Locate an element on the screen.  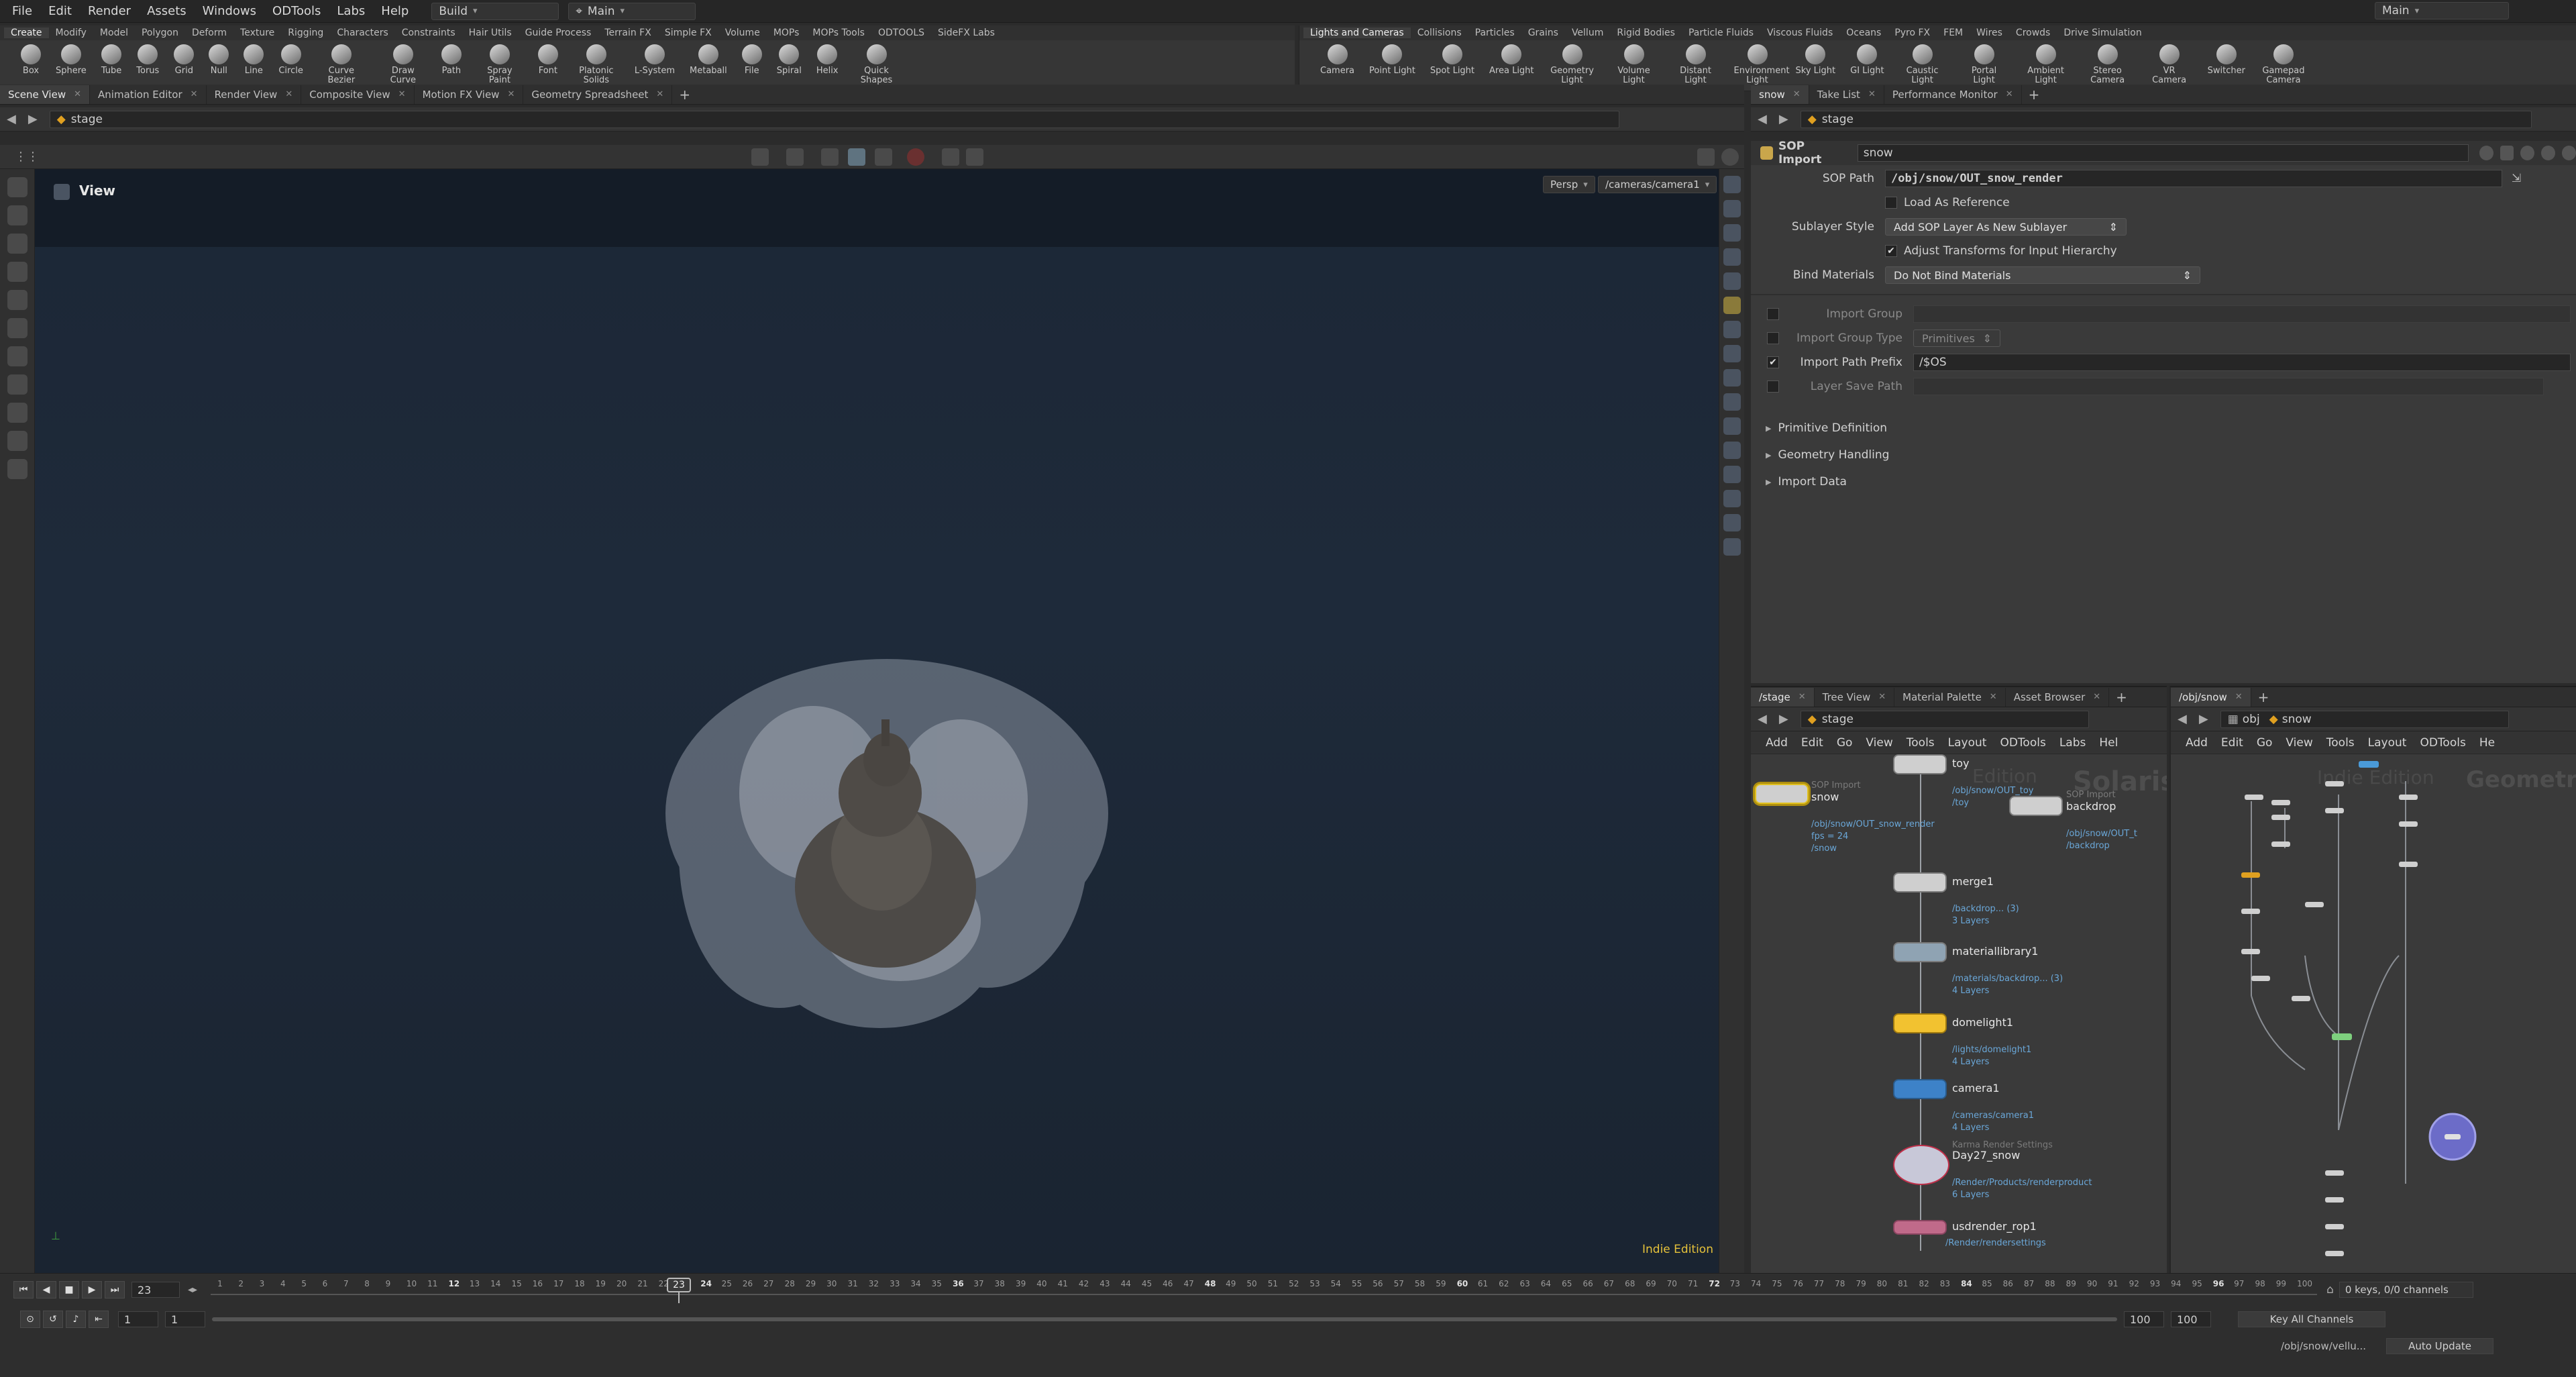
stage-menu-labs: Labs is located at coordinates (2072, 743).